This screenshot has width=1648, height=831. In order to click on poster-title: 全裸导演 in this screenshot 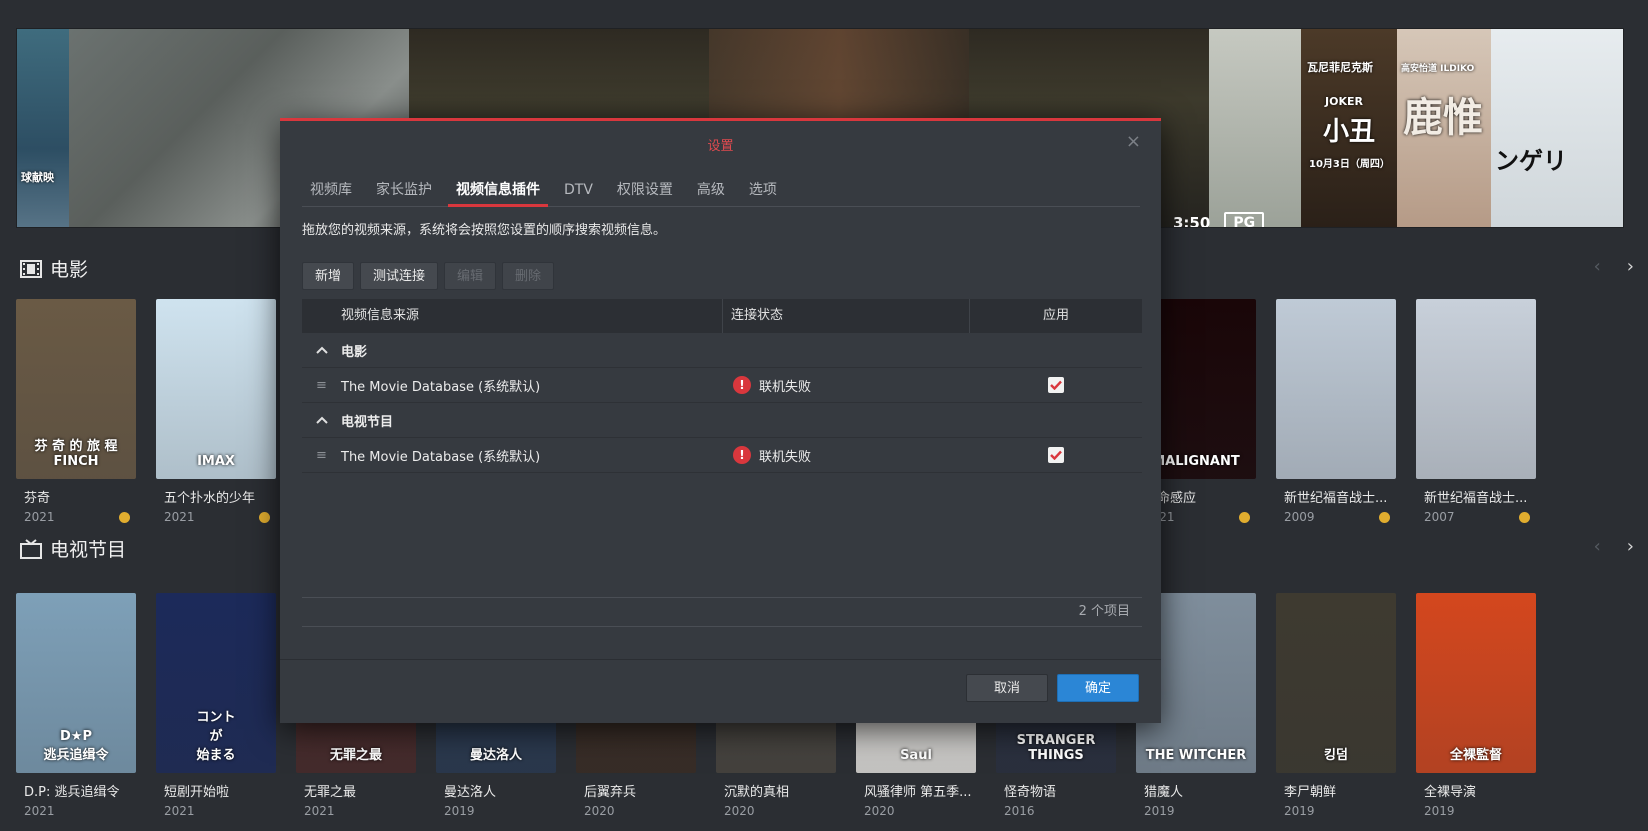, I will do `click(1478, 790)`.